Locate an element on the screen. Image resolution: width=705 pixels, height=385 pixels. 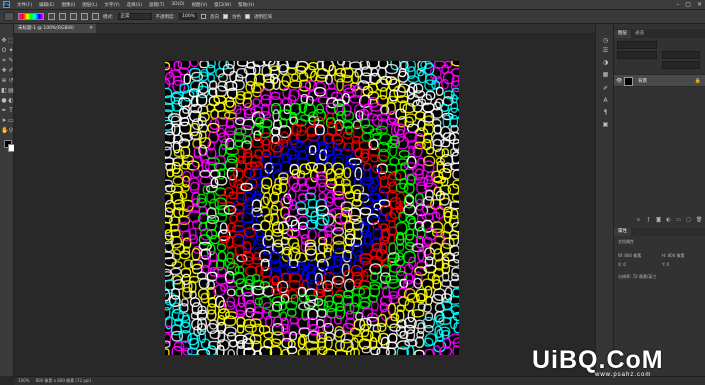
blend-mode-select is located at coordinates (637, 55).